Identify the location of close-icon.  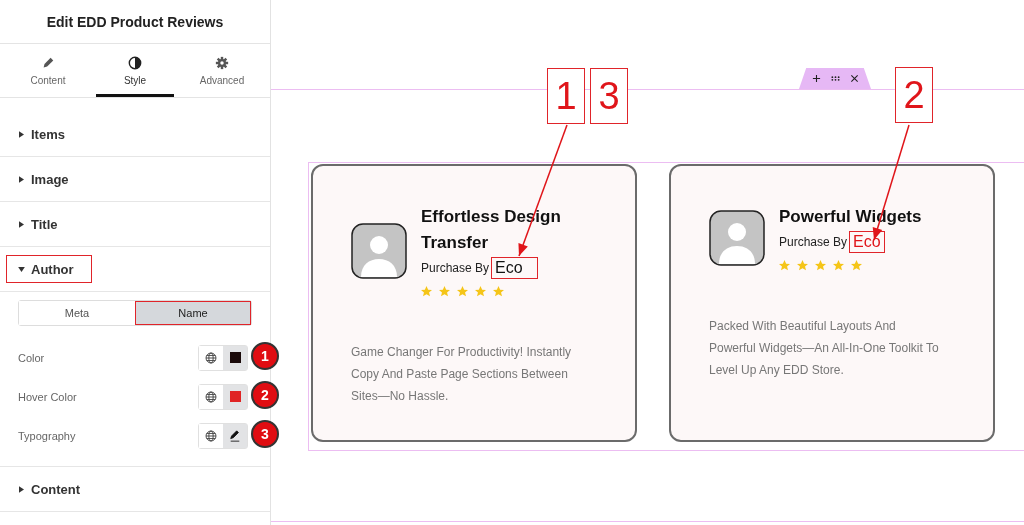
(854, 78).